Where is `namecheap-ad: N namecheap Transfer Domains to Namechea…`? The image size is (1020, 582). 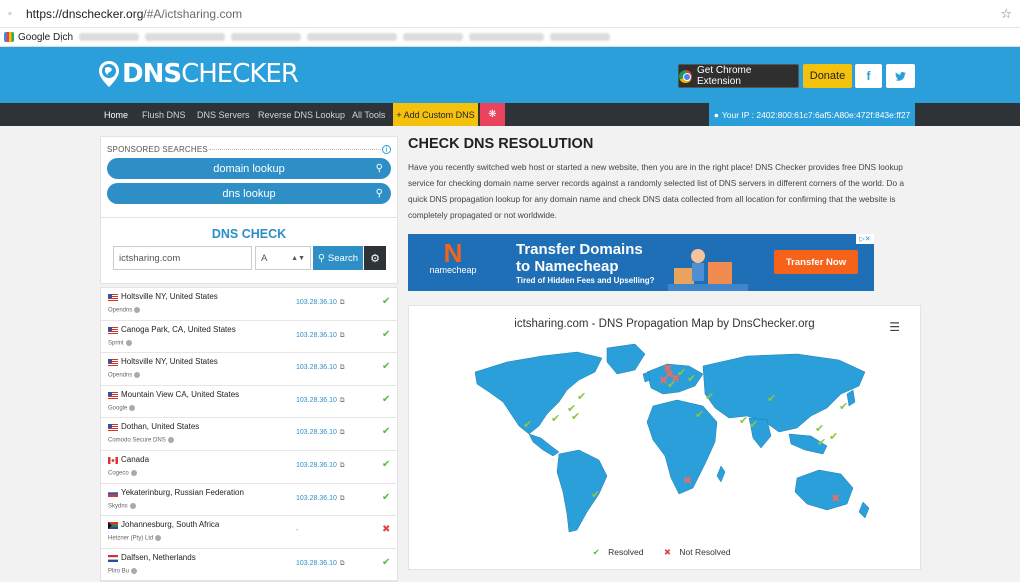
namecheap-ad: N namecheap Transfer Domains to Namechea… is located at coordinates (641, 262).